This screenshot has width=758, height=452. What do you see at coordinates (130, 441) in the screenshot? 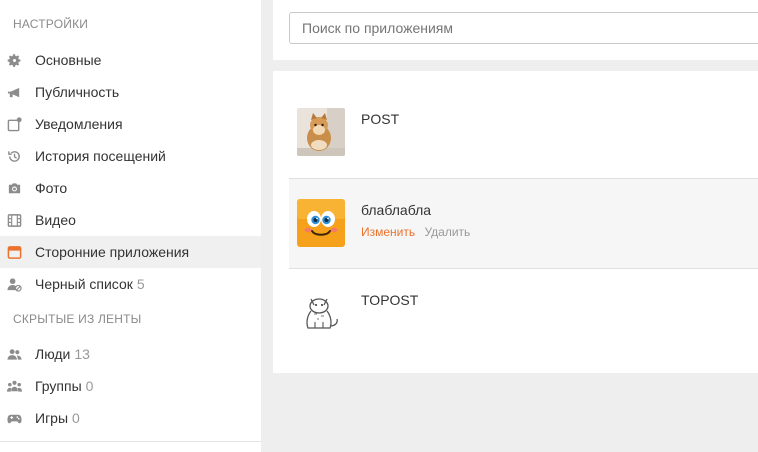
I see `sidebar-divider` at bounding box center [130, 441].